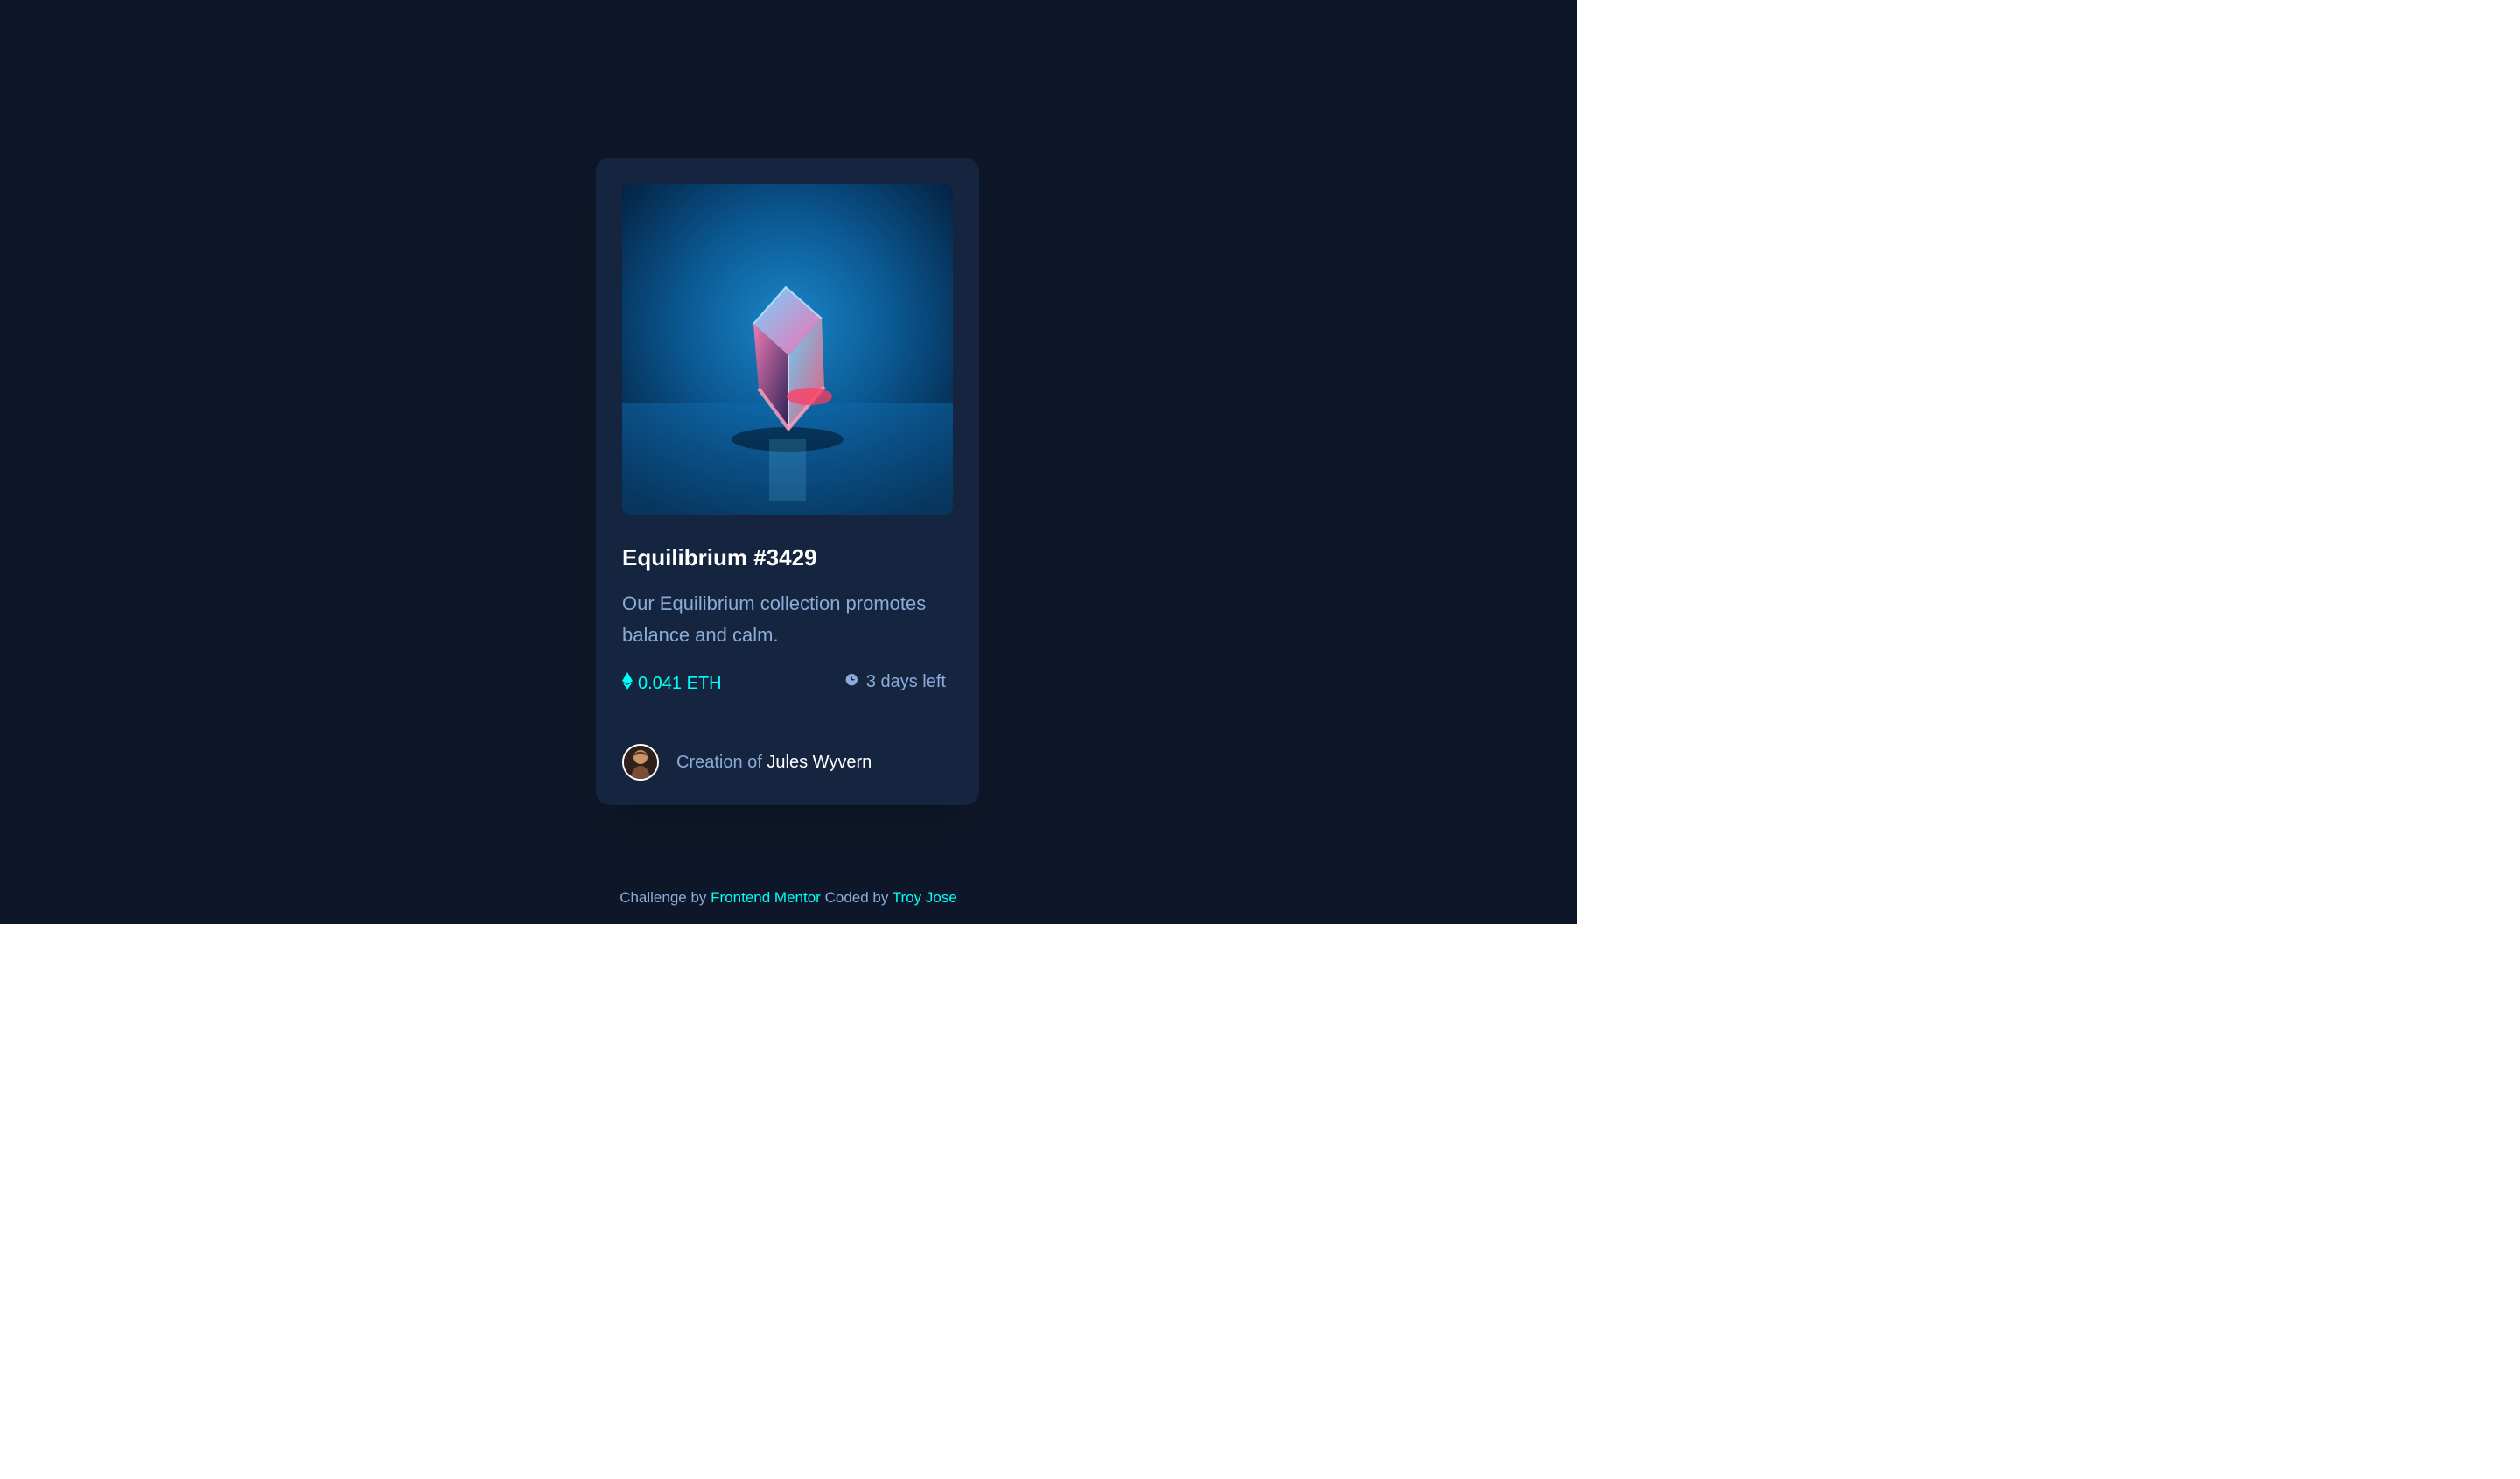  Describe the element at coordinates (924, 898) in the screenshot. I see `author-link: Troy Jose` at that location.